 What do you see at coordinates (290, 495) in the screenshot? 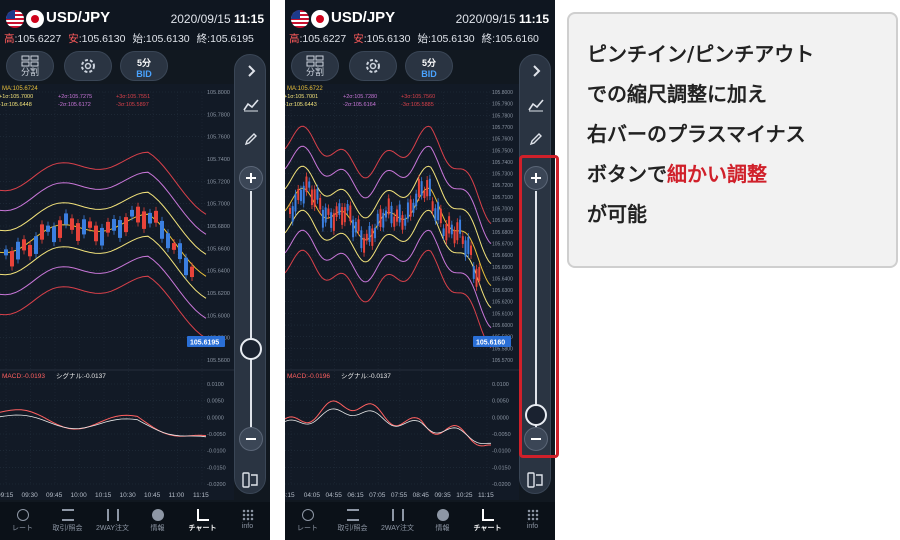
I see `time-tick-label: 3:15` at bounding box center [290, 495].